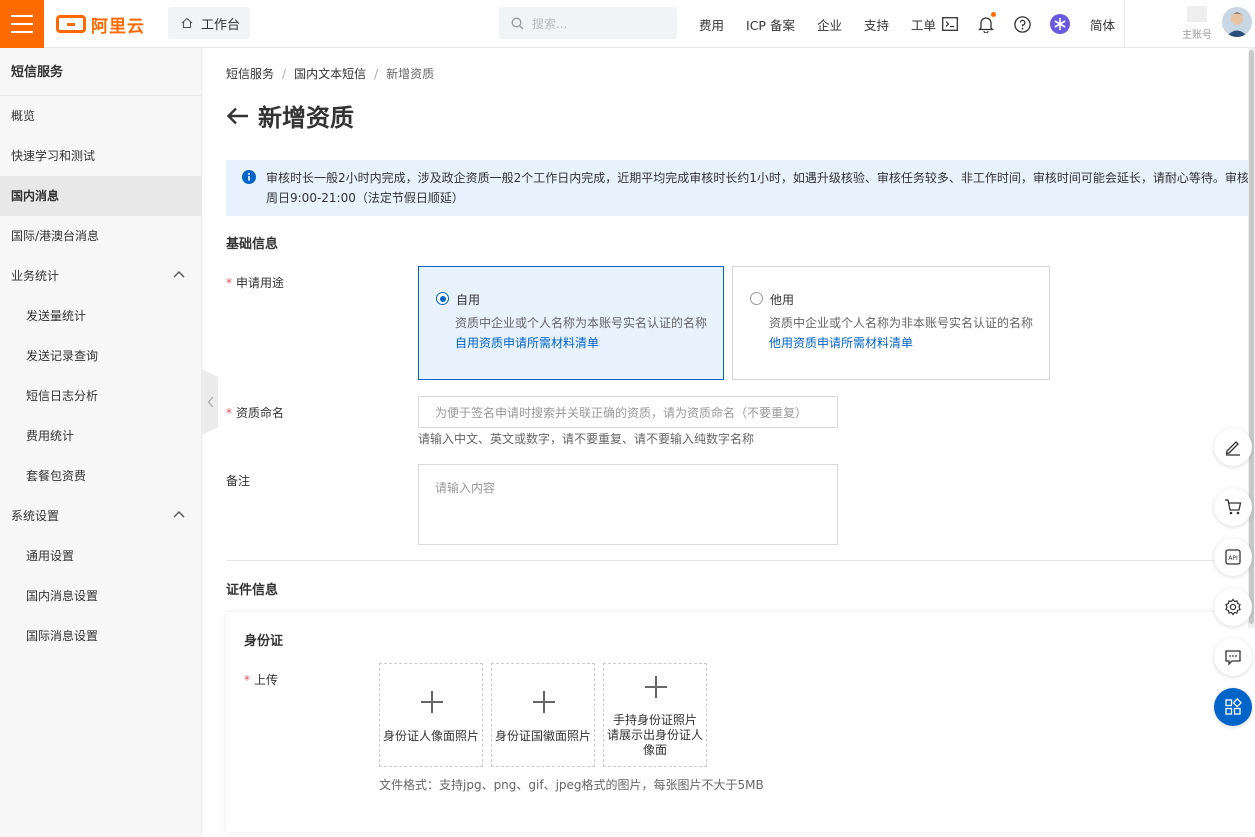  I want to click on help-icon, so click(1022, 24).